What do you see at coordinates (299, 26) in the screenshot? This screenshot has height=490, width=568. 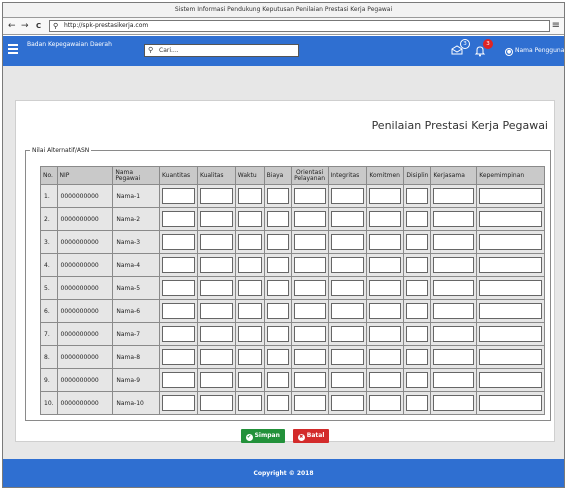 I see `url-input: ⚲ http://spk-prestasikerja.com` at bounding box center [299, 26].